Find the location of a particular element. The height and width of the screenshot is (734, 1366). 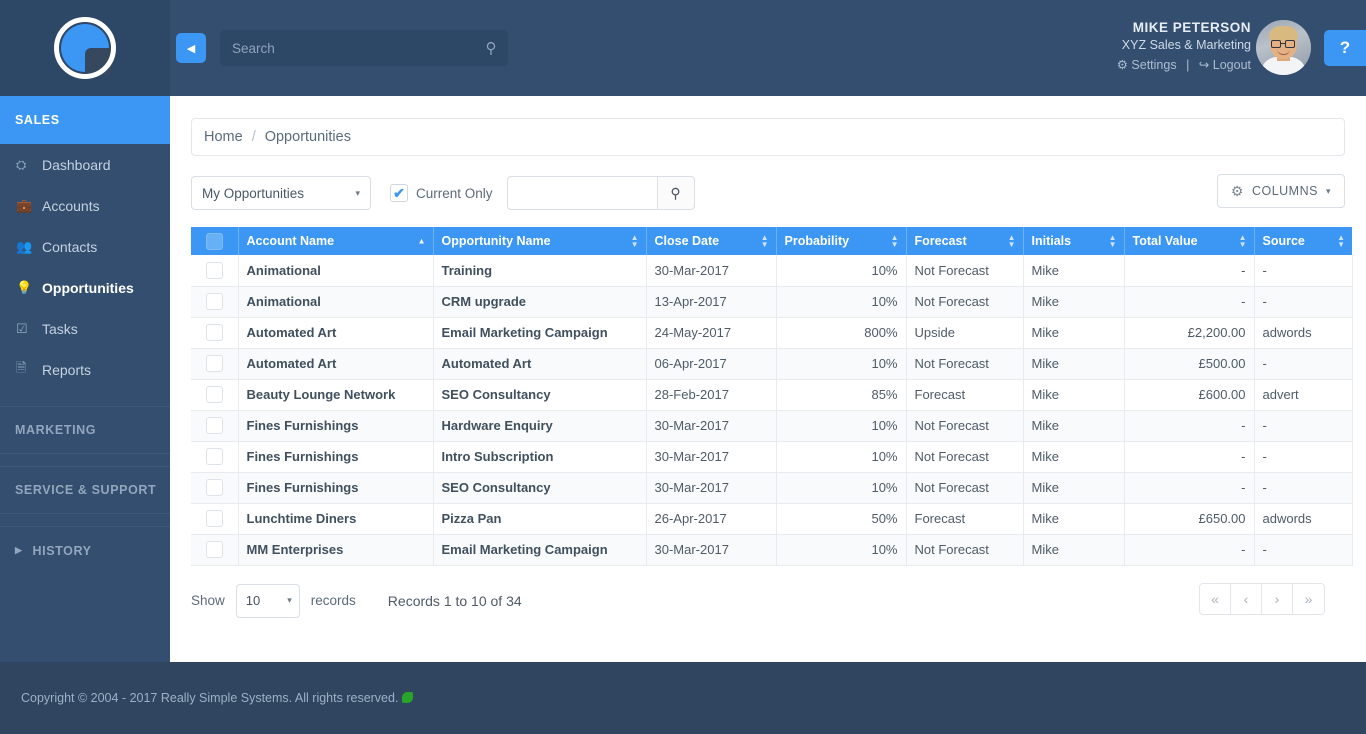

prev-page-button: ‹ is located at coordinates (1246, 598).